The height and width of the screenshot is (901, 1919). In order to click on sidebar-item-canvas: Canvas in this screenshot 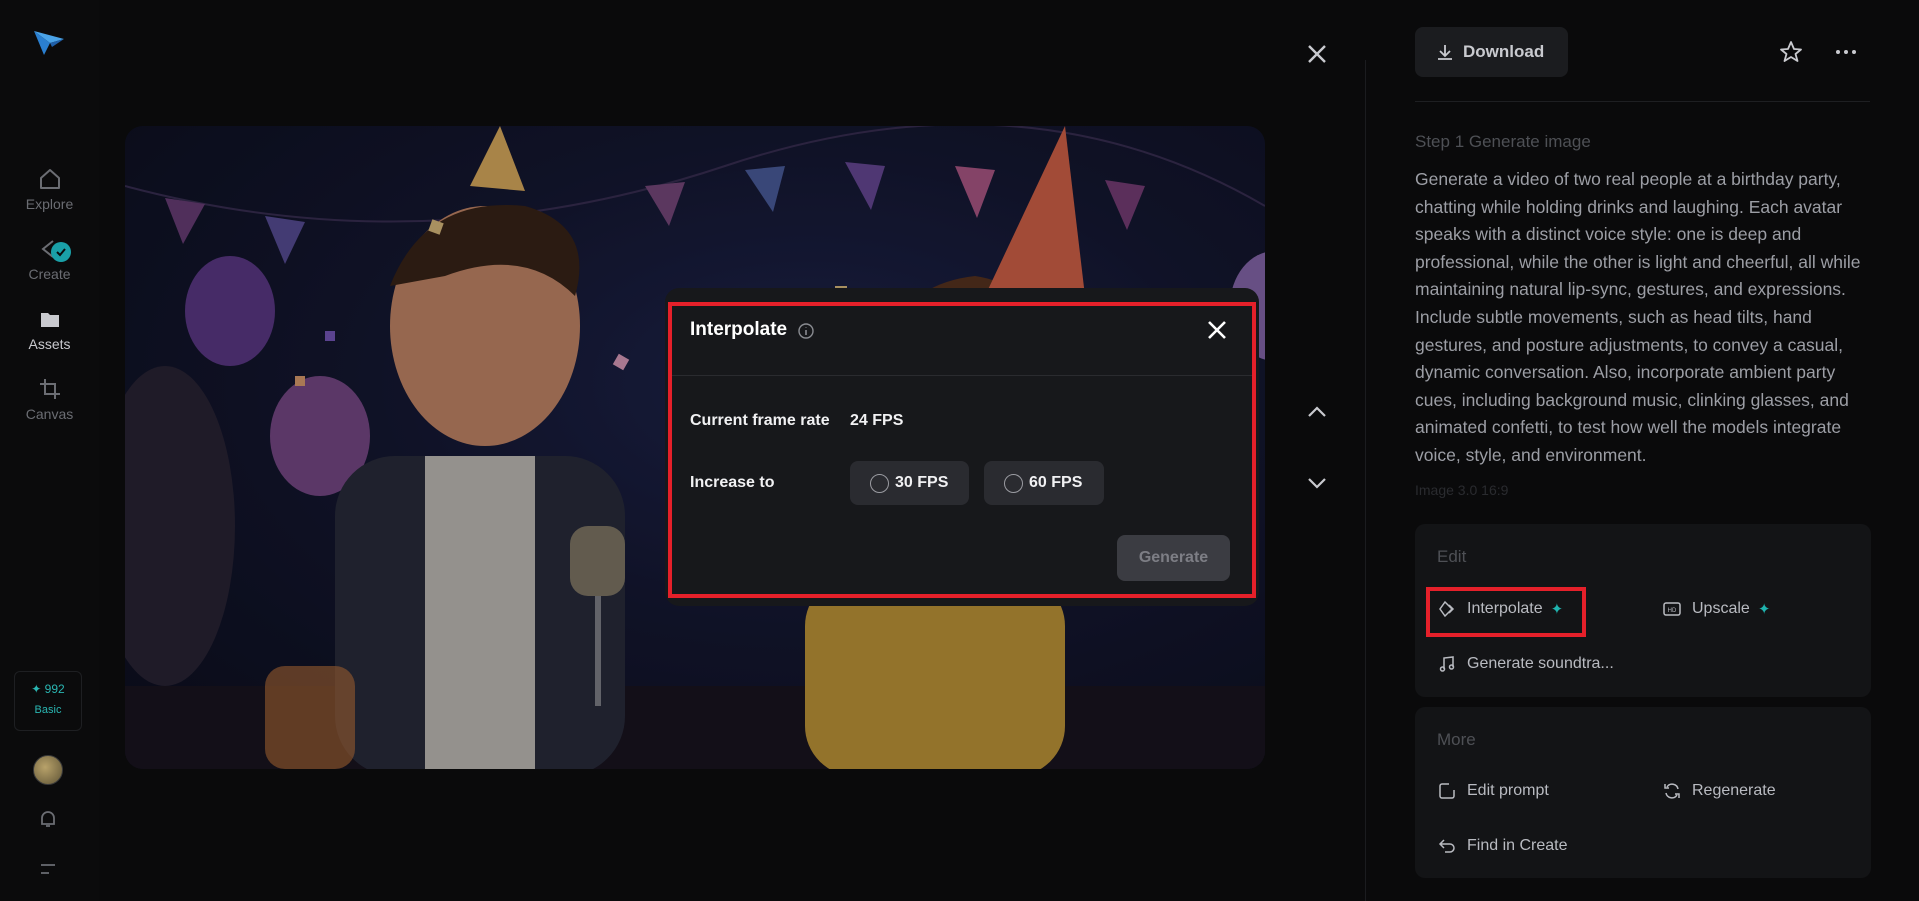, I will do `click(49, 399)`.